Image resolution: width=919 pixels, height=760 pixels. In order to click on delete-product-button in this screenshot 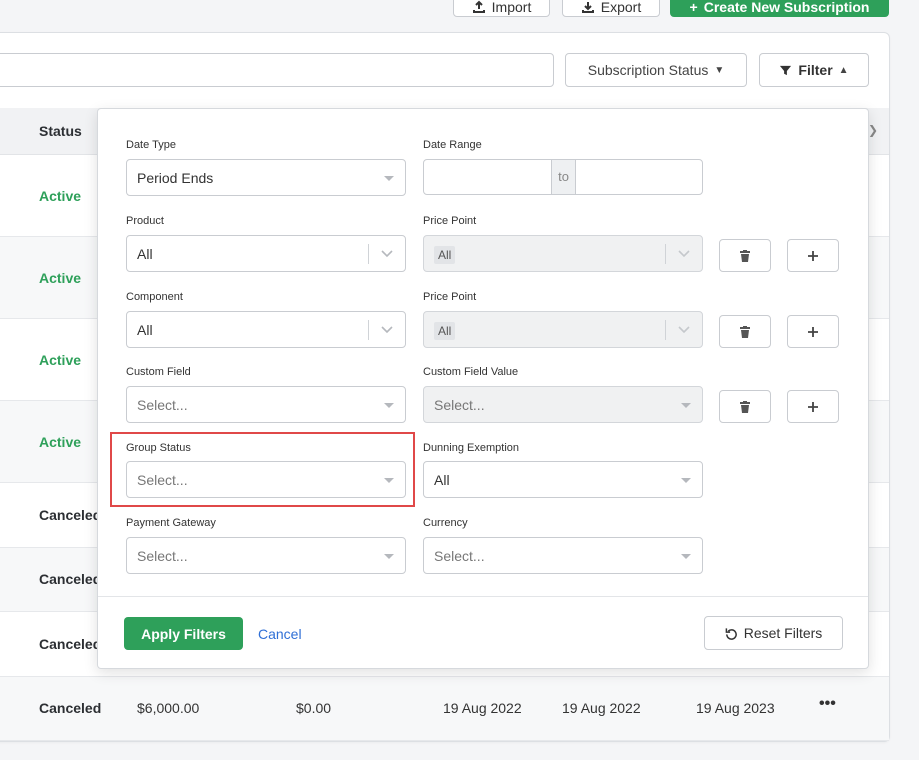, I will do `click(745, 255)`.